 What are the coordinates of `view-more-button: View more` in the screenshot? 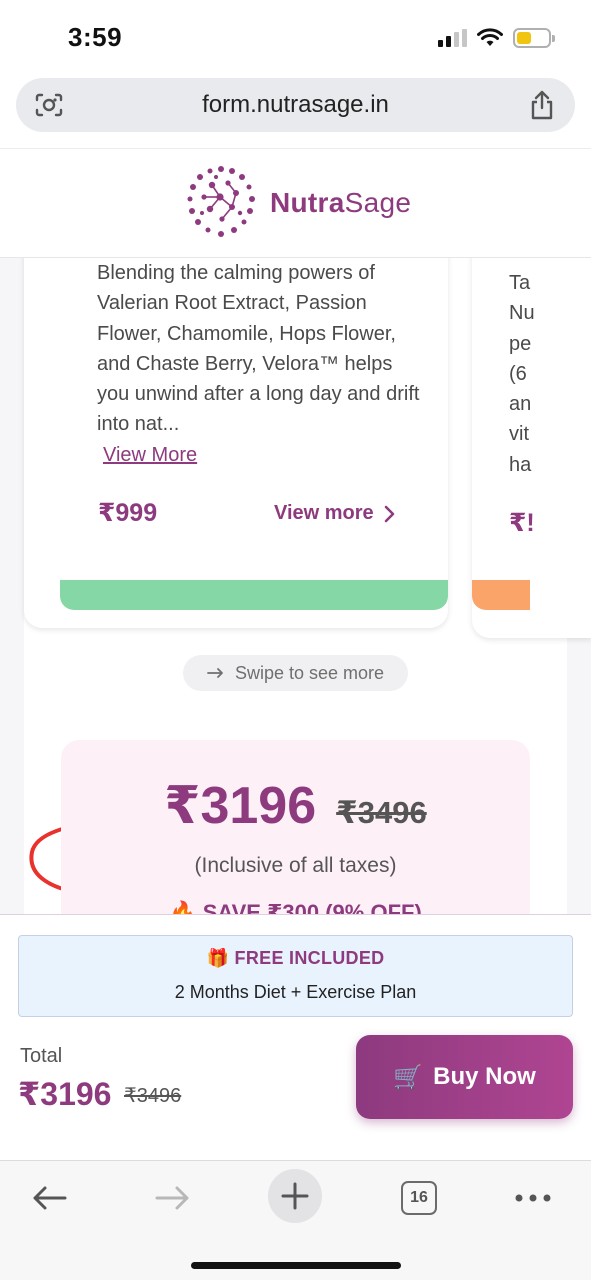 It's located at (335, 513).